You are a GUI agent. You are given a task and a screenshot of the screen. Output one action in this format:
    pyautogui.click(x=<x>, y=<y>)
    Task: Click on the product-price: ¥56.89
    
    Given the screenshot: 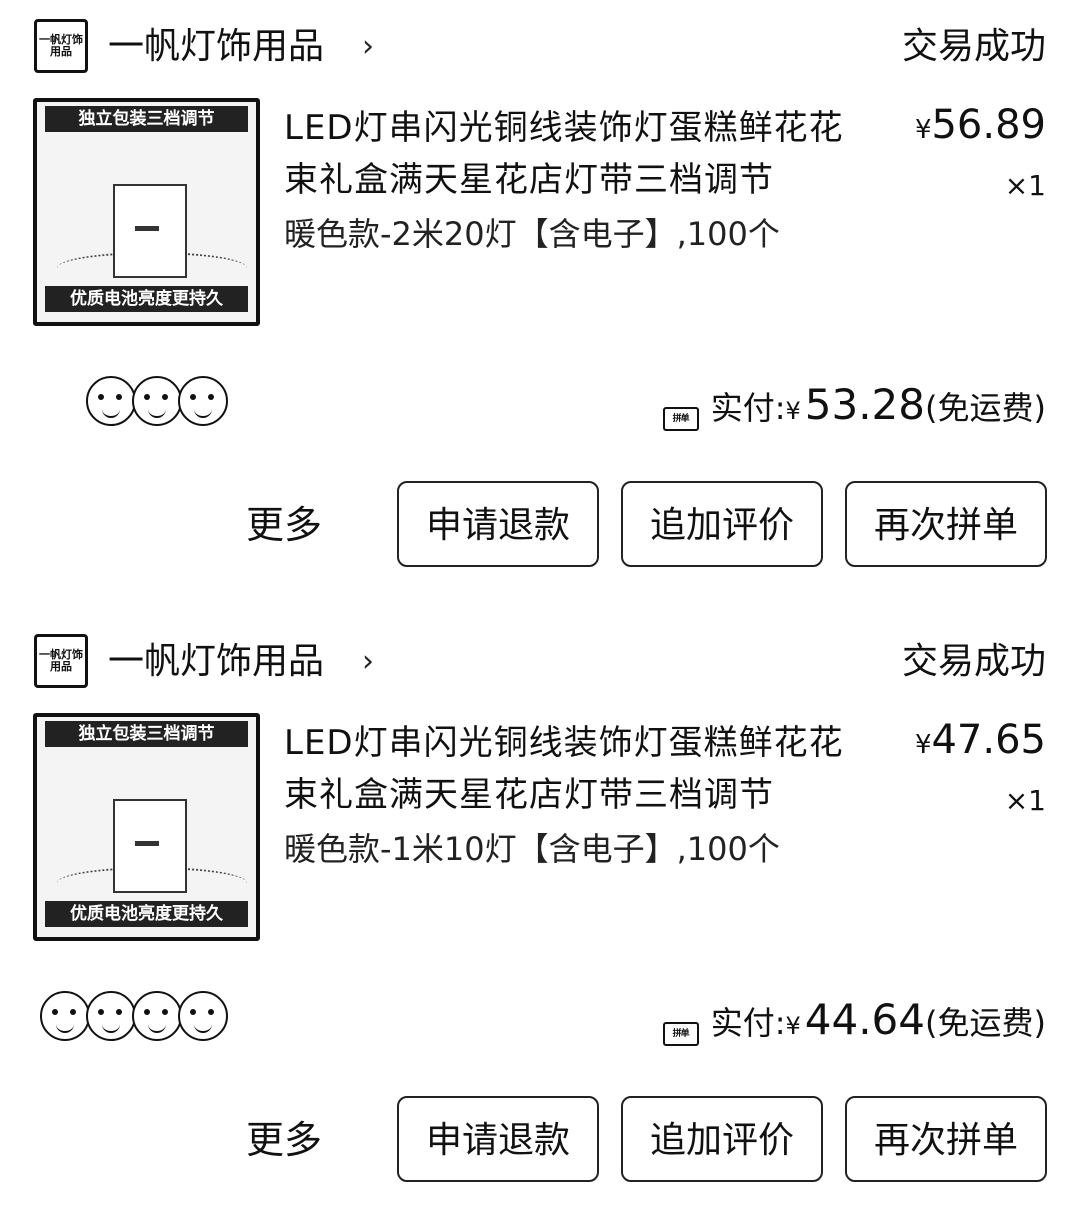 What is the action you would take?
    pyautogui.click(x=980, y=127)
    